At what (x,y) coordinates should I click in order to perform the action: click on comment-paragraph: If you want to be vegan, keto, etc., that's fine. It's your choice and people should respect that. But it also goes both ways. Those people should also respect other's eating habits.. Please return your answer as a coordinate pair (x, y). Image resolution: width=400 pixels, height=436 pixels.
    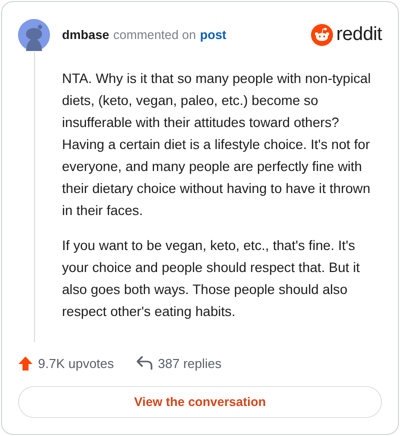
    Looking at the image, I should click on (211, 279).